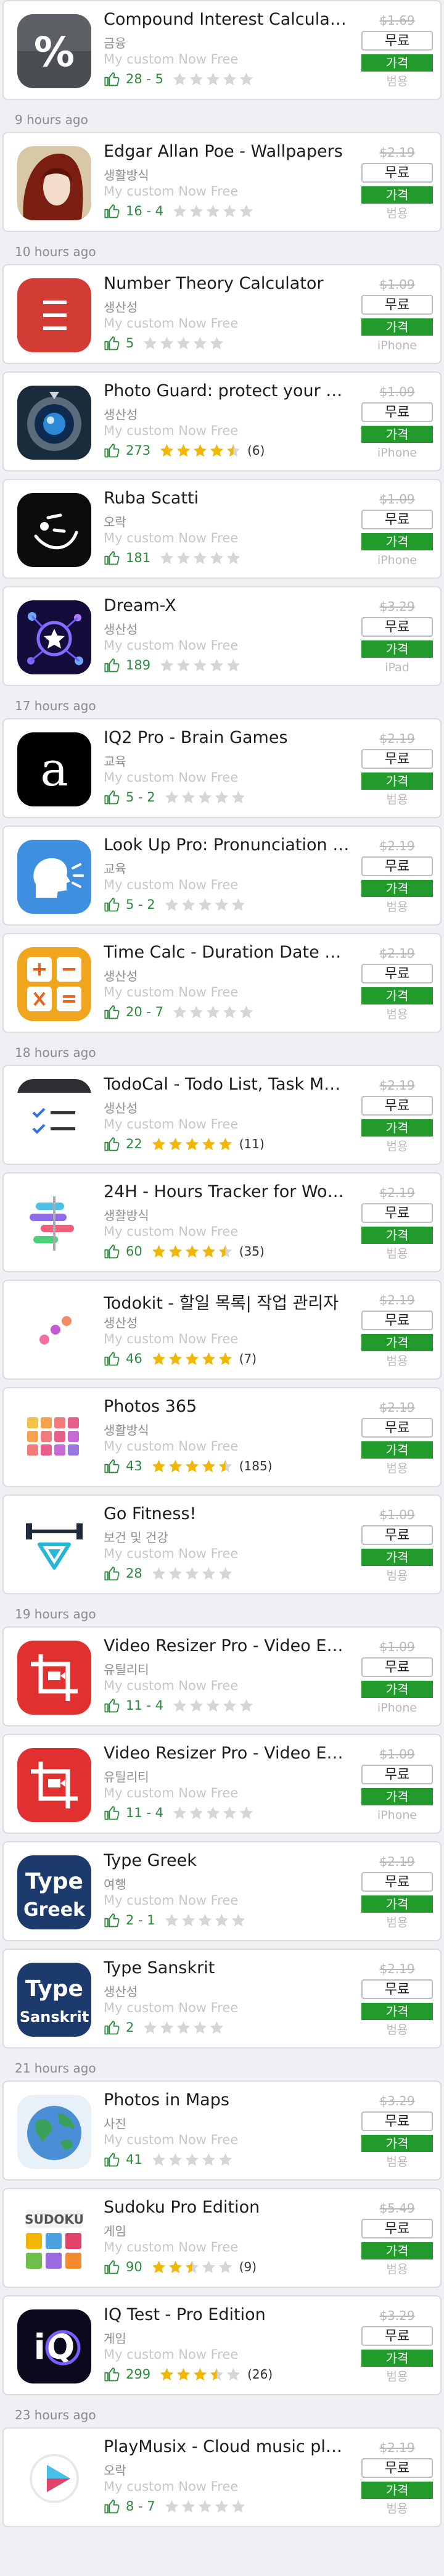 Image resolution: width=444 pixels, height=2576 pixels. I want to click on app-title: Compound Interest Calculator+, so click(227, 19).